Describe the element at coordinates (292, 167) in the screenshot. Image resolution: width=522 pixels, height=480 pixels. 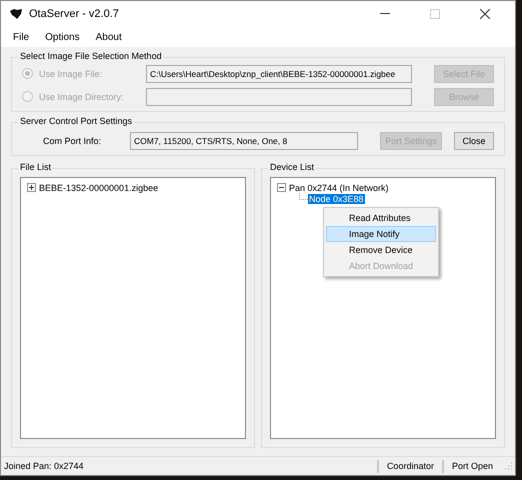
I see `group-title: Device List` at that location.